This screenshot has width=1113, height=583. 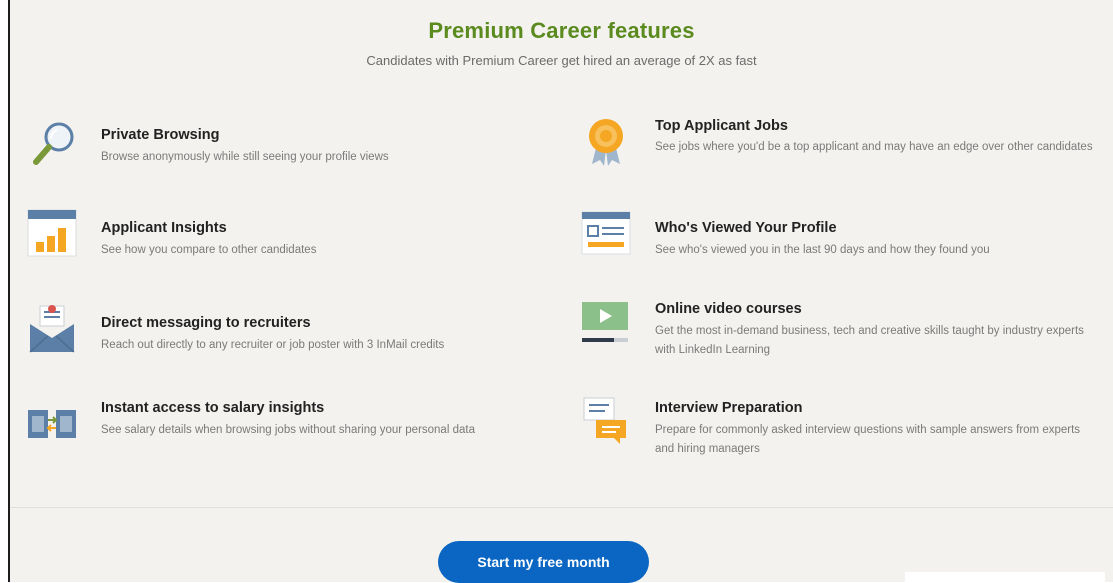 I want to click on feature-title: Private Browsing, so click(x=160, y=135).